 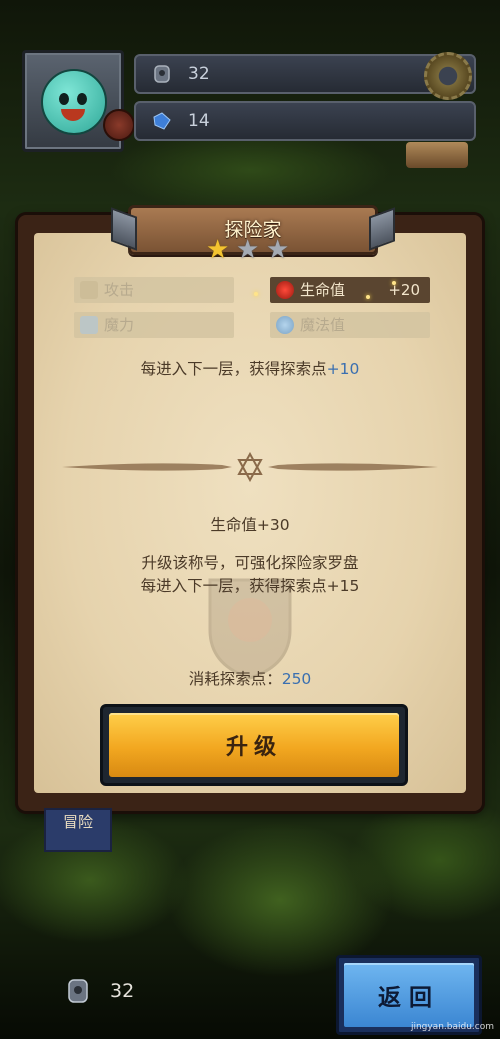 I want to click on current-effect: 每进入下一层，获得探索点+10, so click(x=250, y=369).